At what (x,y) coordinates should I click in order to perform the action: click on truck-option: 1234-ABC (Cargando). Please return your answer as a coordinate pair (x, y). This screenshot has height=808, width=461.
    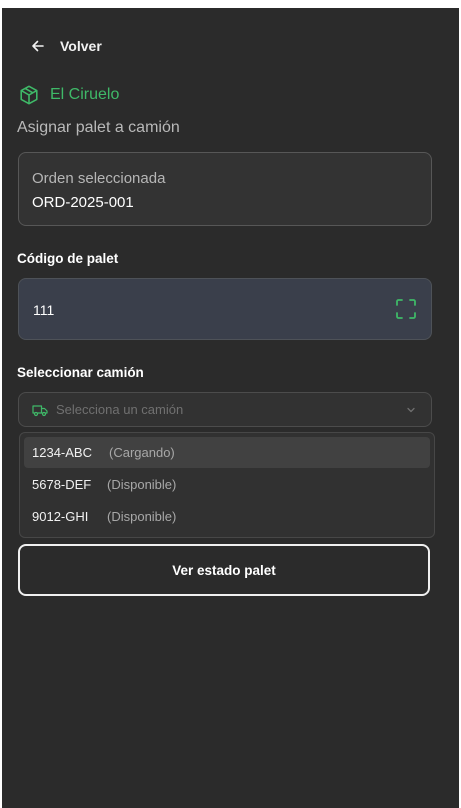
    Looking at the image, I should click on (227, 452).